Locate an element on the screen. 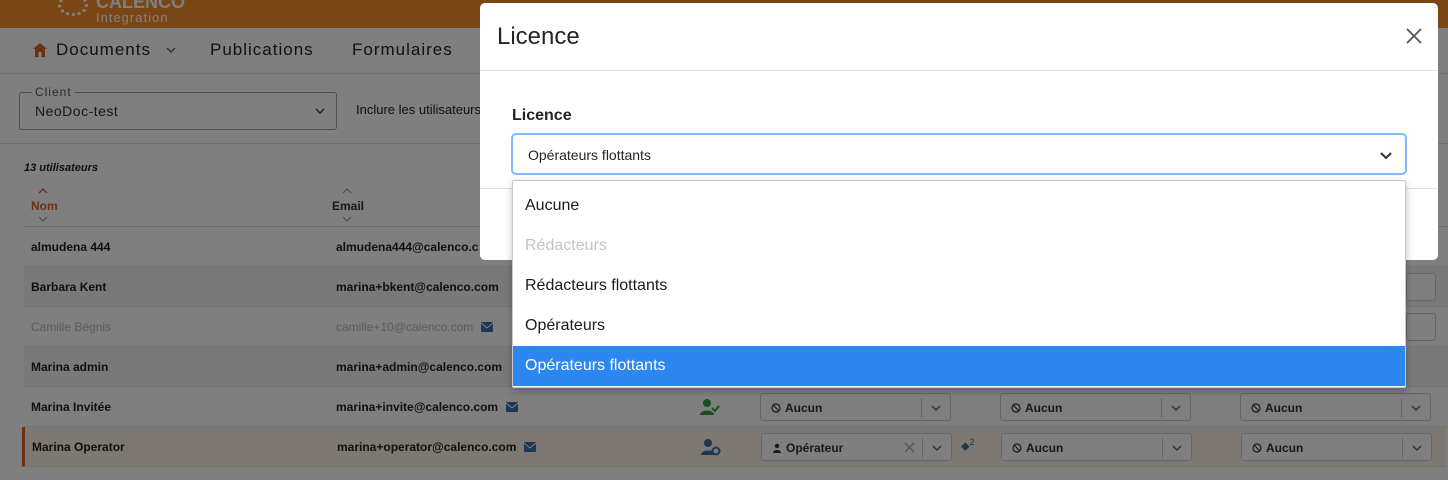  option-redacteurs: Rédacteurs is located at coordinates (566, 245).